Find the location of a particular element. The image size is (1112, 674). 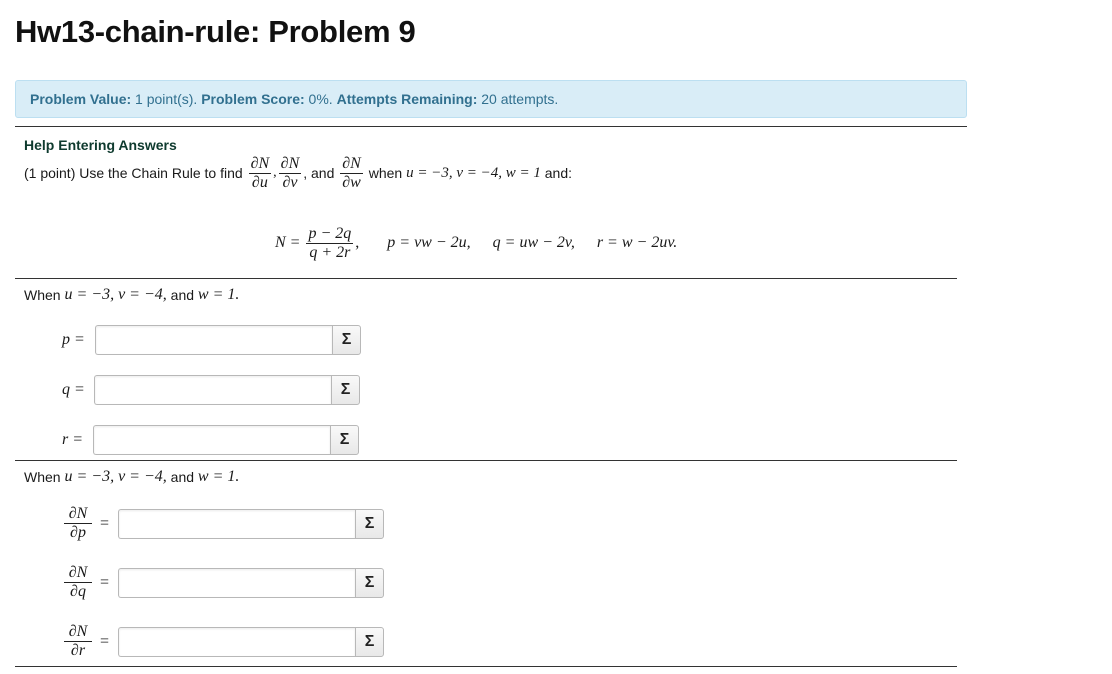

label-r: r = is located at coordinates (73, 439).